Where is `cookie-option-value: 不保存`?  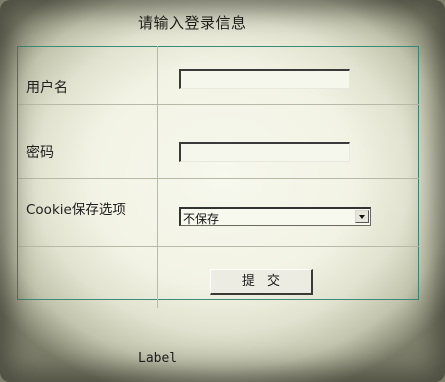
cookie-option-value: 不保存 is located at coordinates (201, 219).